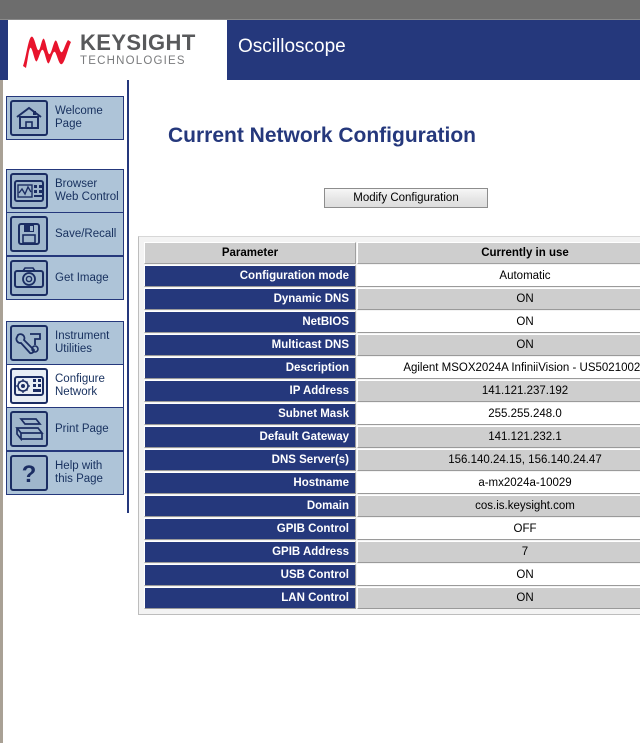 This screenshot has height=743, width=640. I want to click on table-row: Hostname a-mx2024a-10029, so click(392, 483).